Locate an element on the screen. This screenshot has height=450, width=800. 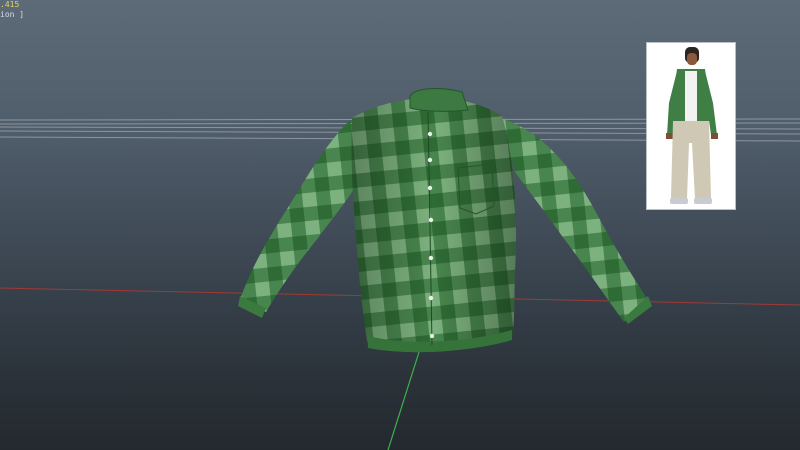
left-sleeve is located at coordinates (301, 216).